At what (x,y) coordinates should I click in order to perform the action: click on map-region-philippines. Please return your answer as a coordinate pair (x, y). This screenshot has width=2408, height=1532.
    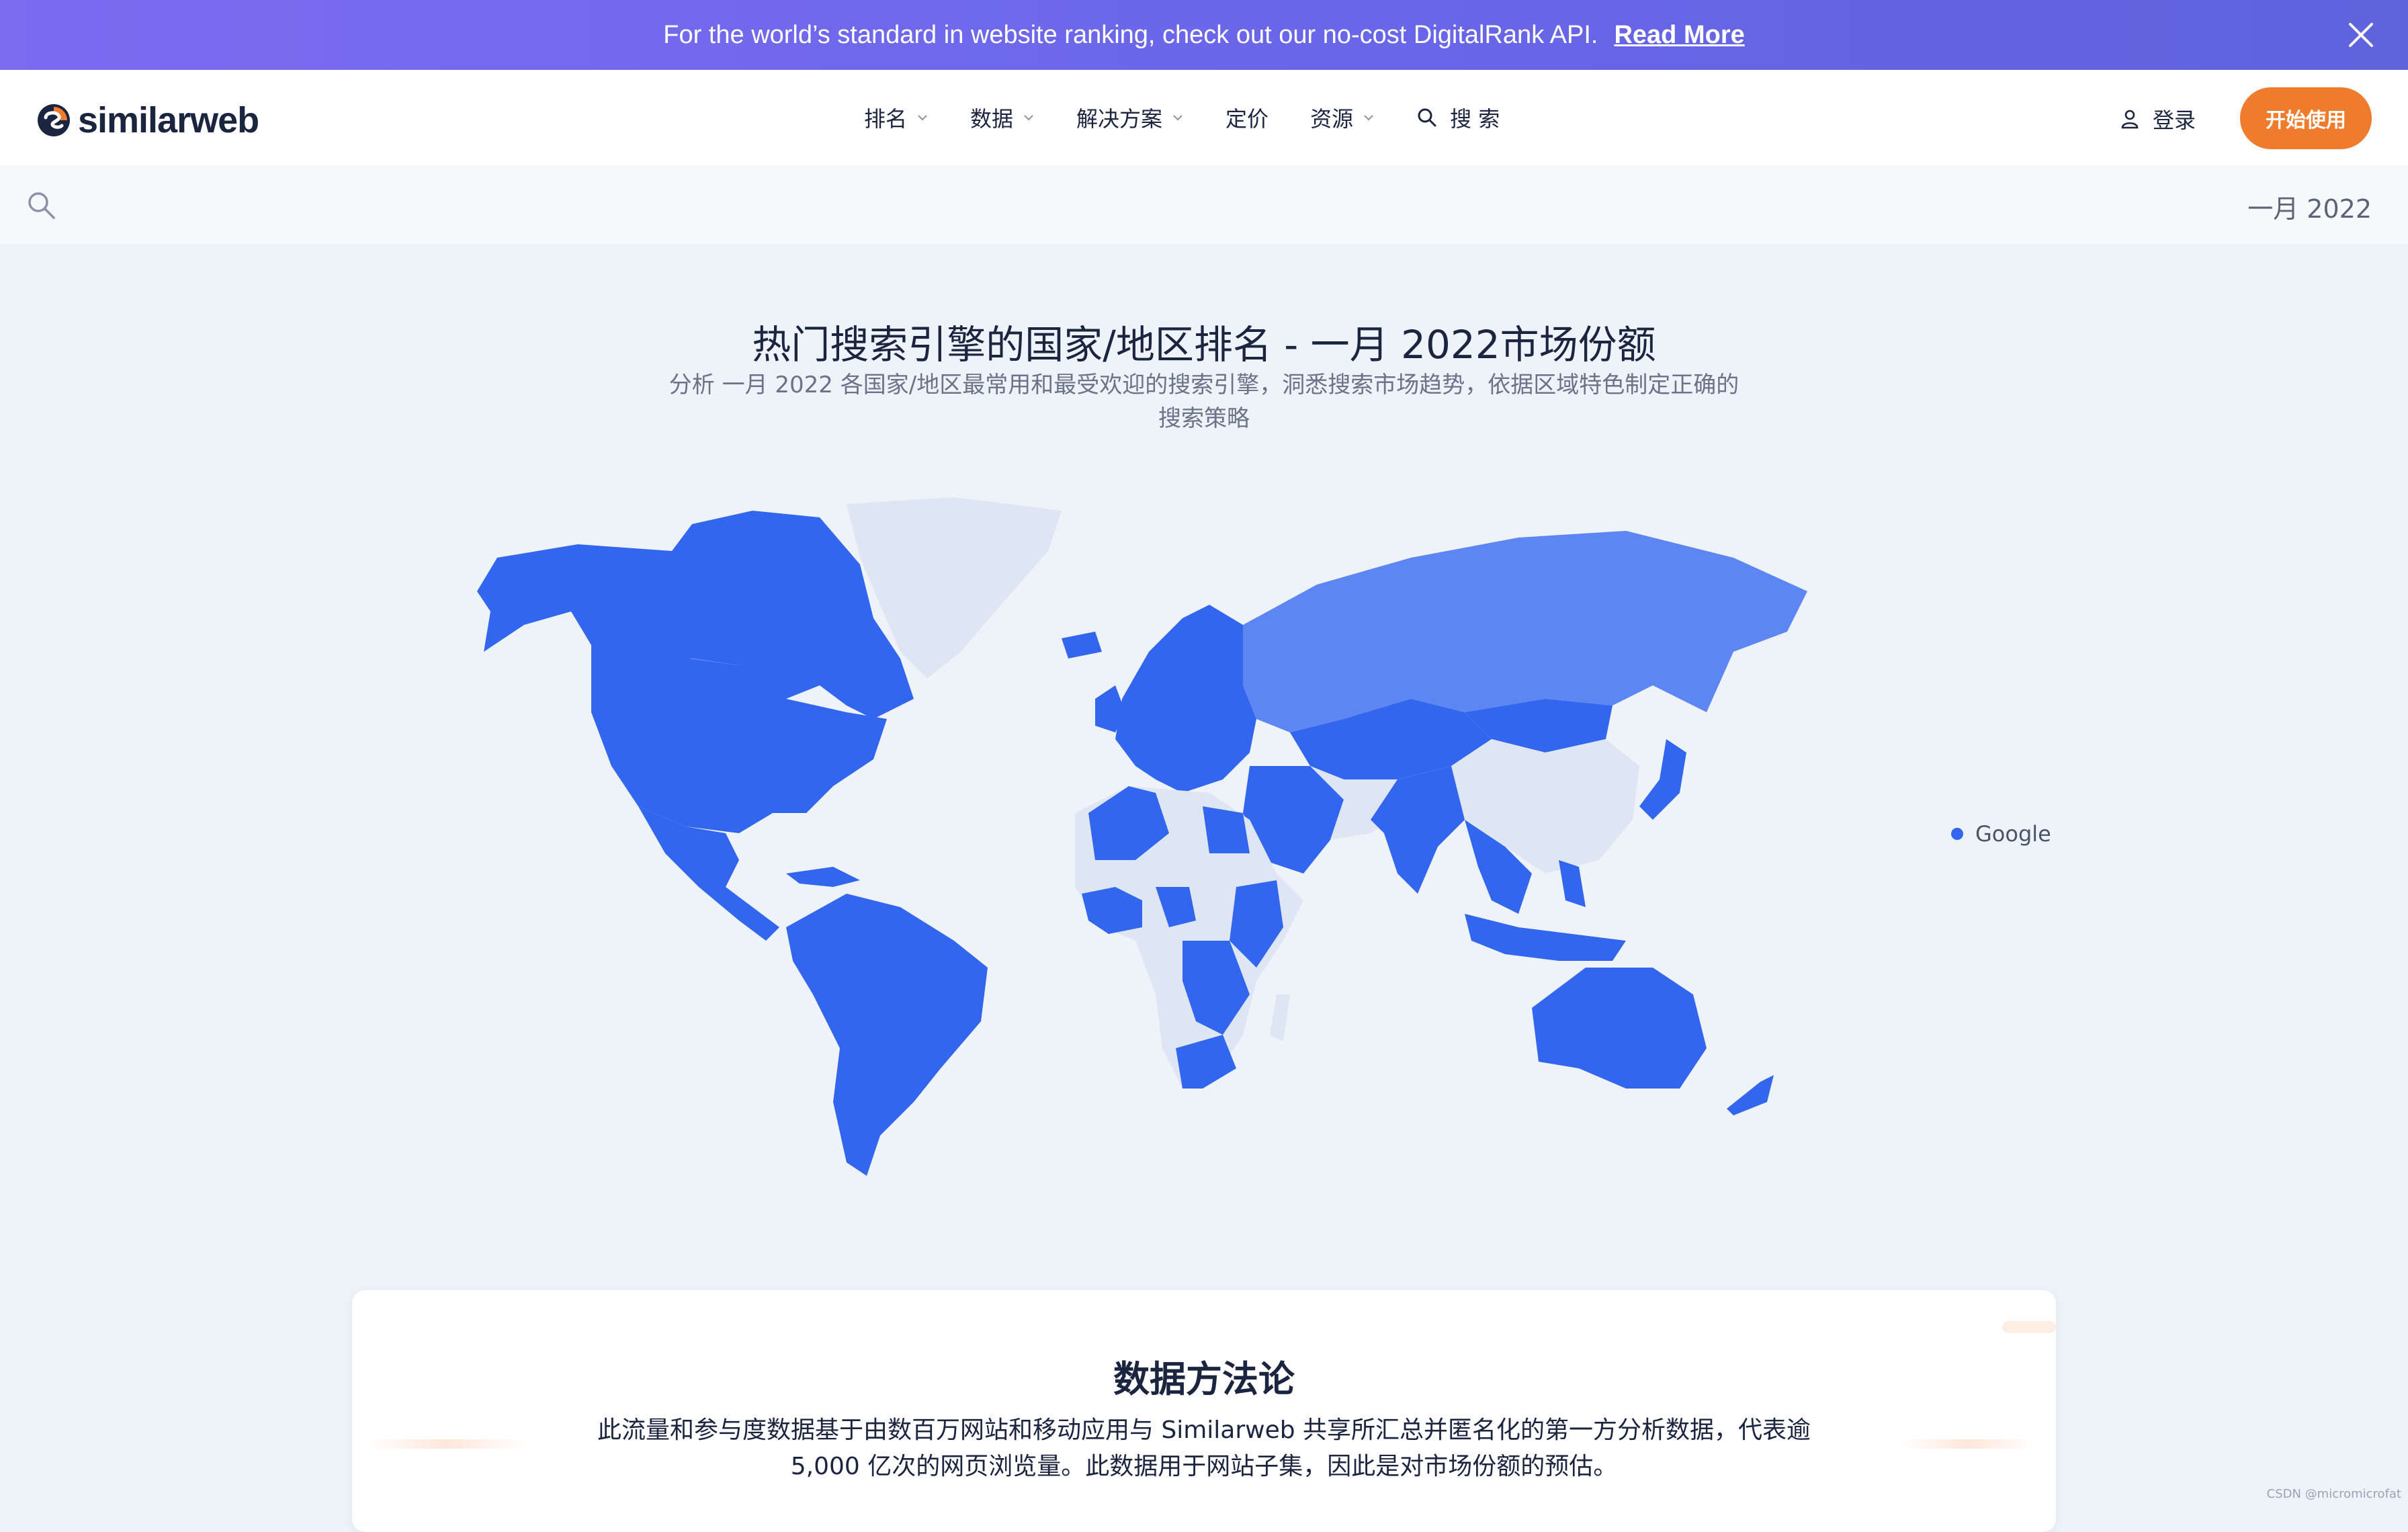
    Looking at the image, I should click on (1572, 883).